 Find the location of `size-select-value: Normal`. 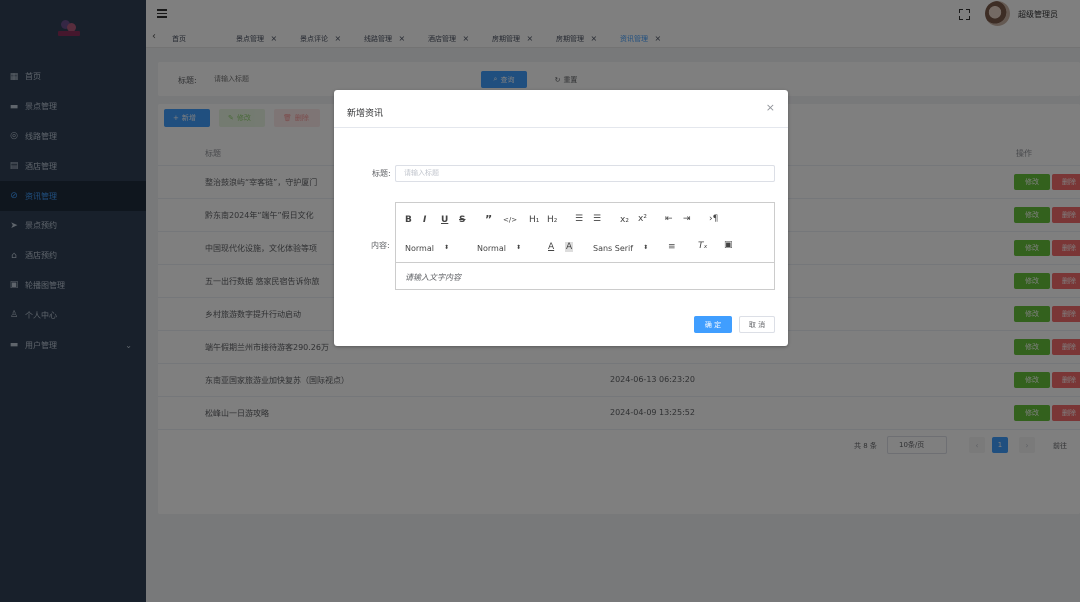

size-select-value: Normal is located at coordinates (491, 248).